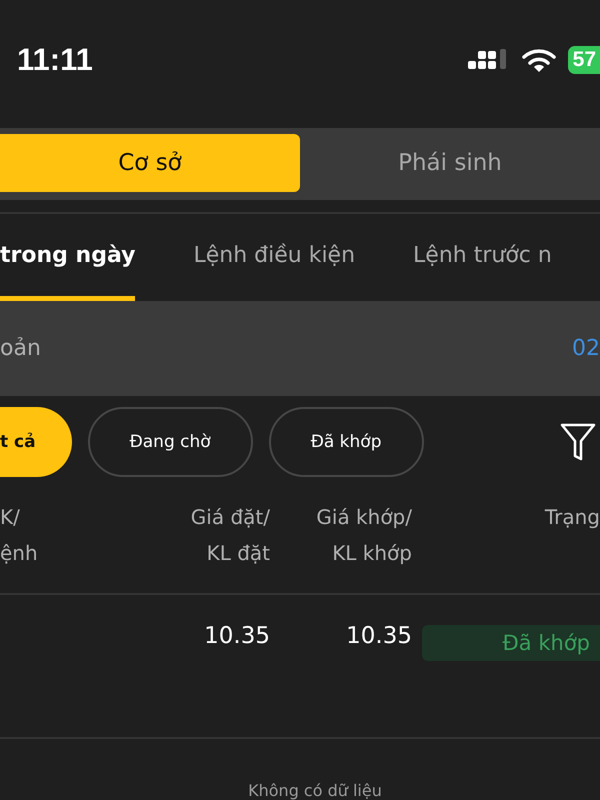 The image size is (600, 800). What do you see at coordinates (236, 635) in the screenshot?
I see `order-price: 10.35` at bounding box center [236, 635].